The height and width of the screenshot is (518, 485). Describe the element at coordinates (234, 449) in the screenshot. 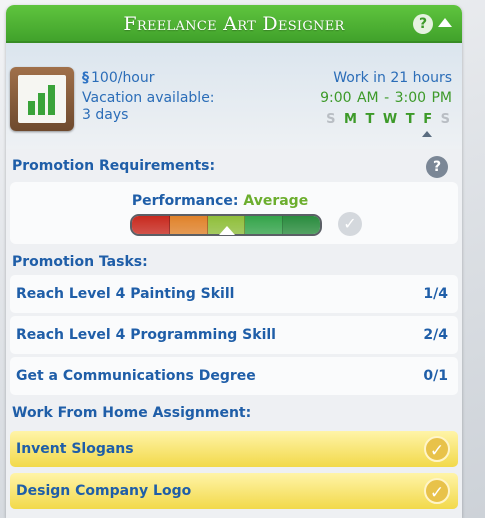

I see `assignment-row: Invent Slogans ✓` at that location.